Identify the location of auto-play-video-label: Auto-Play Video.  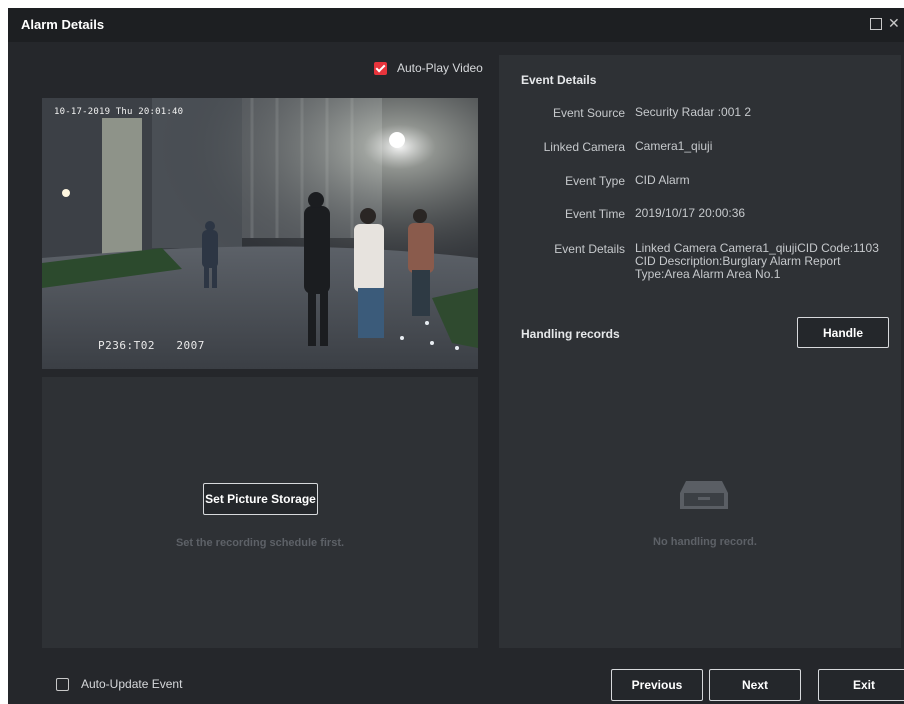
(440, 68).